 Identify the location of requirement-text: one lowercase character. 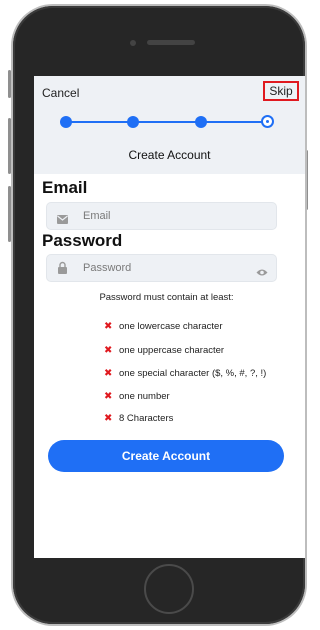
(171, 326).